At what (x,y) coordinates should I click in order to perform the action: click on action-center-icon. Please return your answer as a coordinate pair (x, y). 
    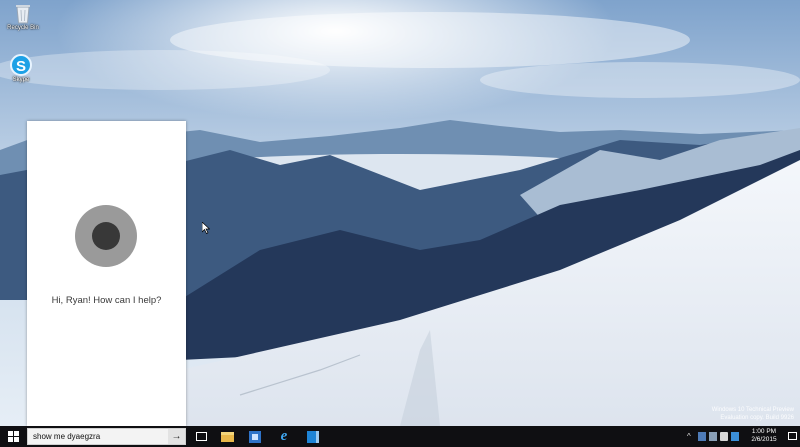
    Looking at the image, I should click on (792, 436).